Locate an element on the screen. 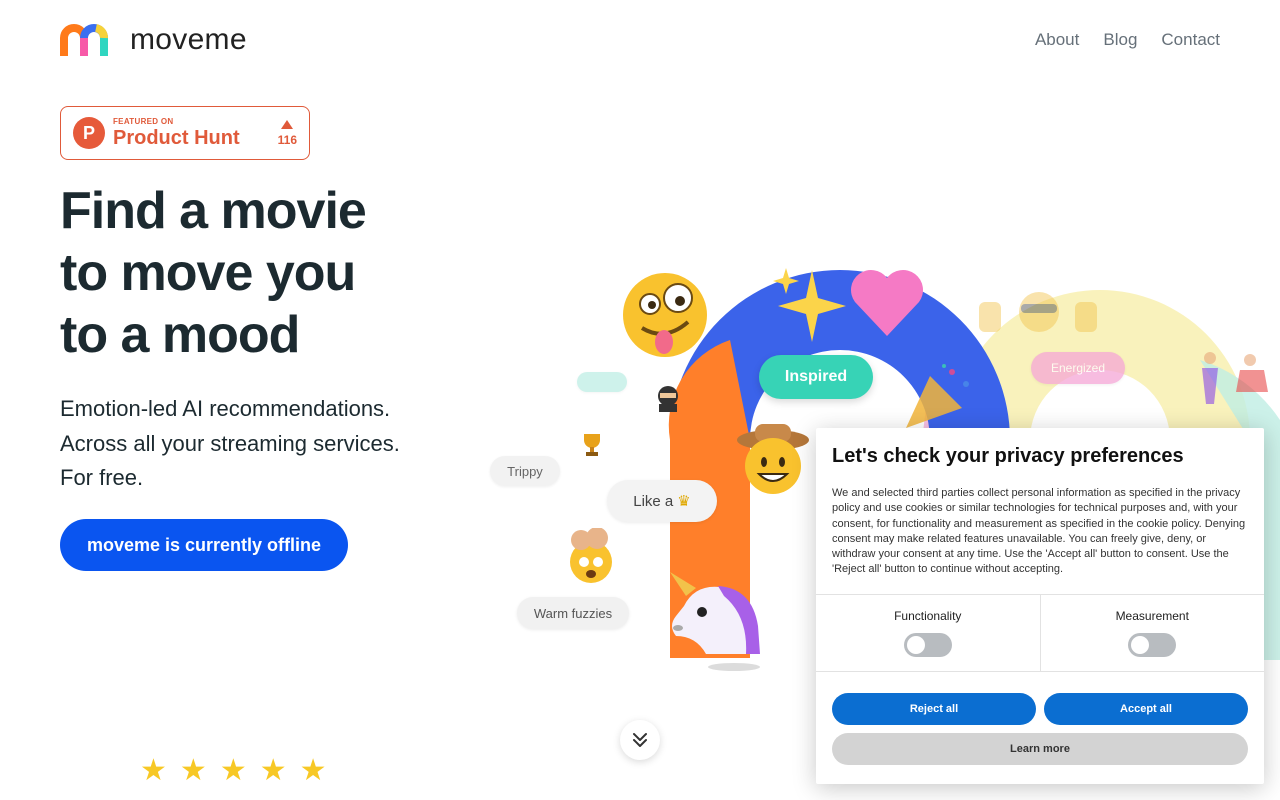  product-hunt-badge: P FEATURED ON Product Hunt 116 is located at coordinates (185, 133).